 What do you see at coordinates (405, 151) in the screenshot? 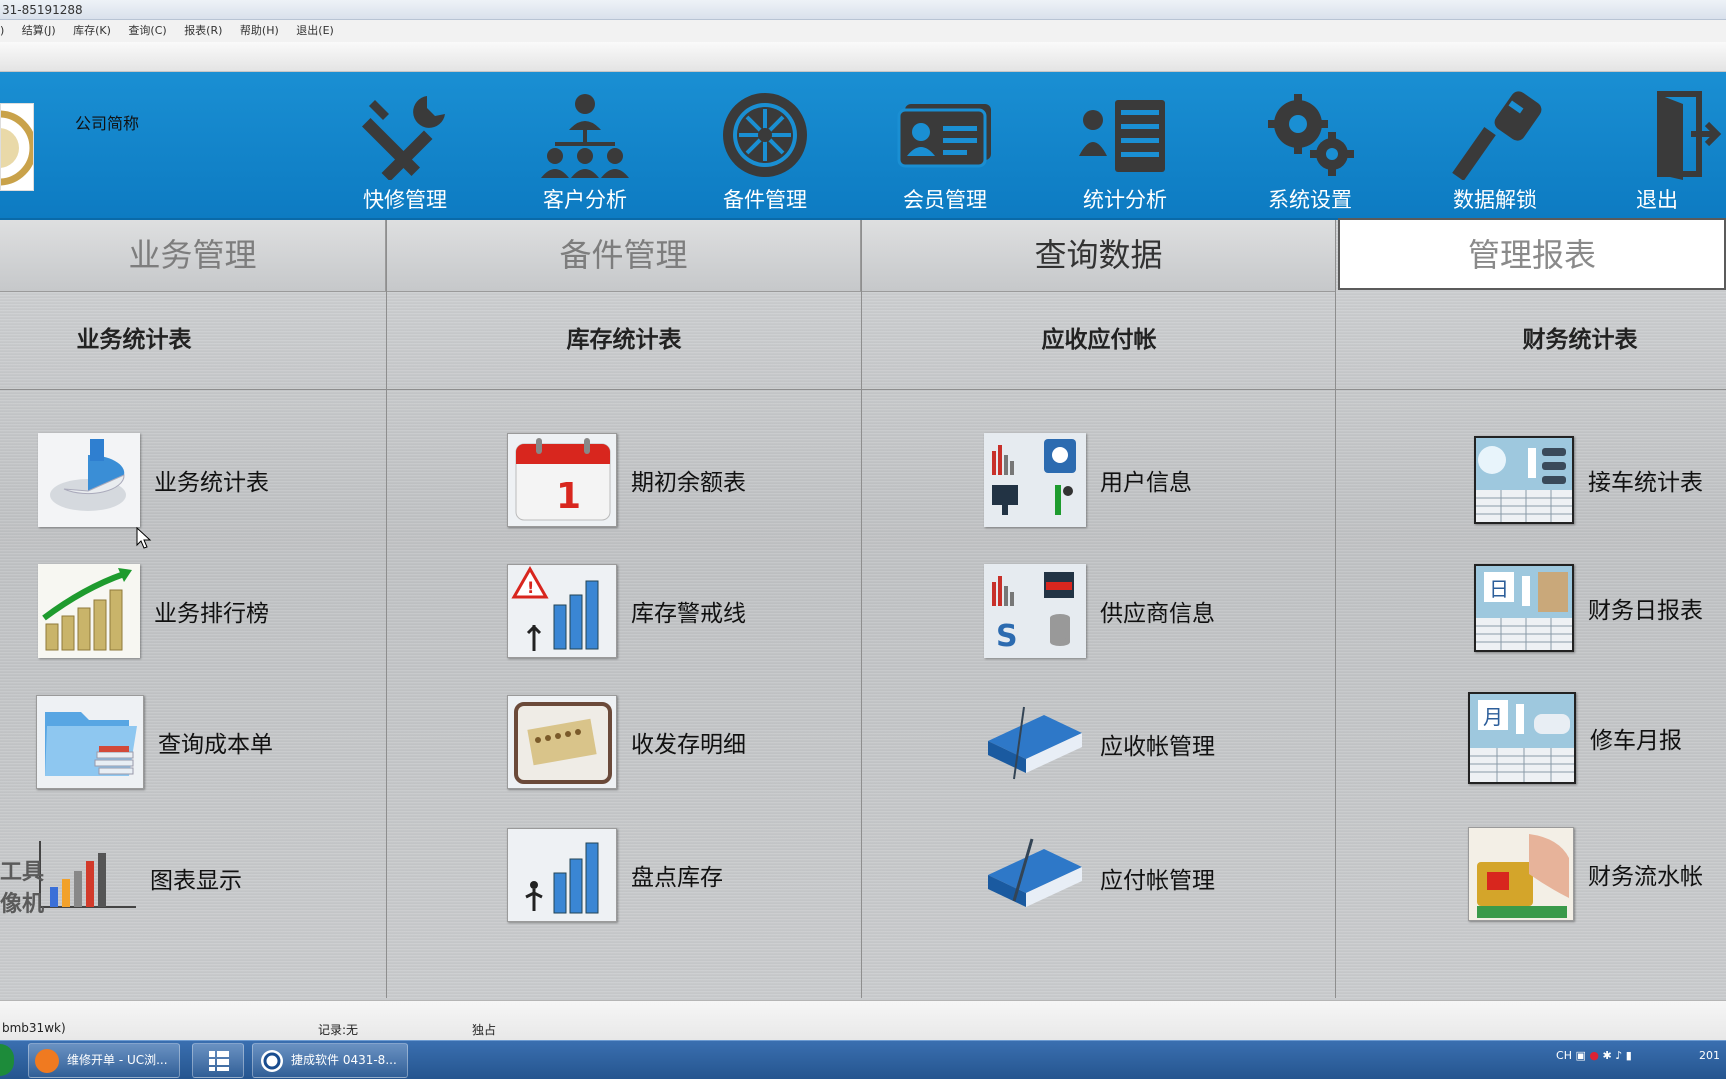
I see `nav-quick-repair-button: 快修管理` at bounding box center [405, 151].